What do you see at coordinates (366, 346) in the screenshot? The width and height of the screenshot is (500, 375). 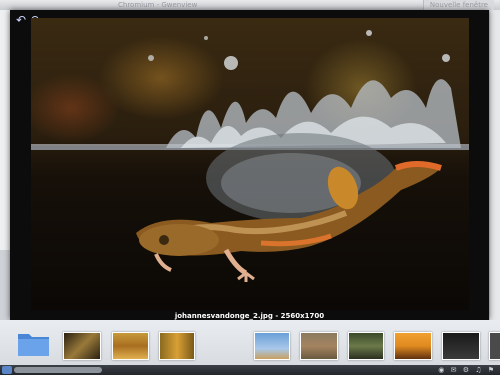 I see `thumbnail-animals` at bounding box center [366, 346].